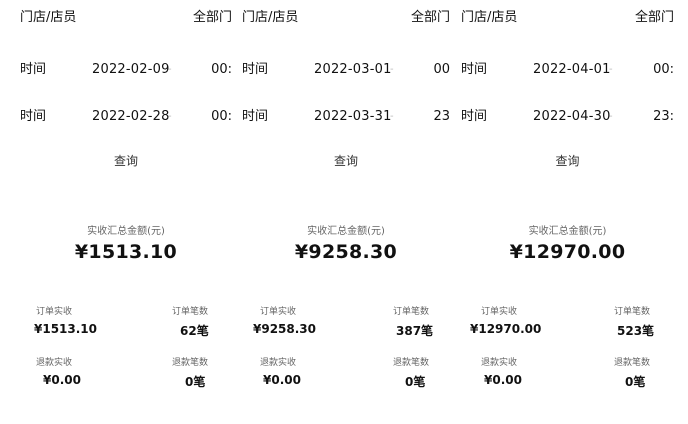 This screenshot has width=688, height=424. What do you see at coordinates (66, 329) in the screenshot?
I see `order-income-value: ¥1513.10` at bounding box center [66, 329].